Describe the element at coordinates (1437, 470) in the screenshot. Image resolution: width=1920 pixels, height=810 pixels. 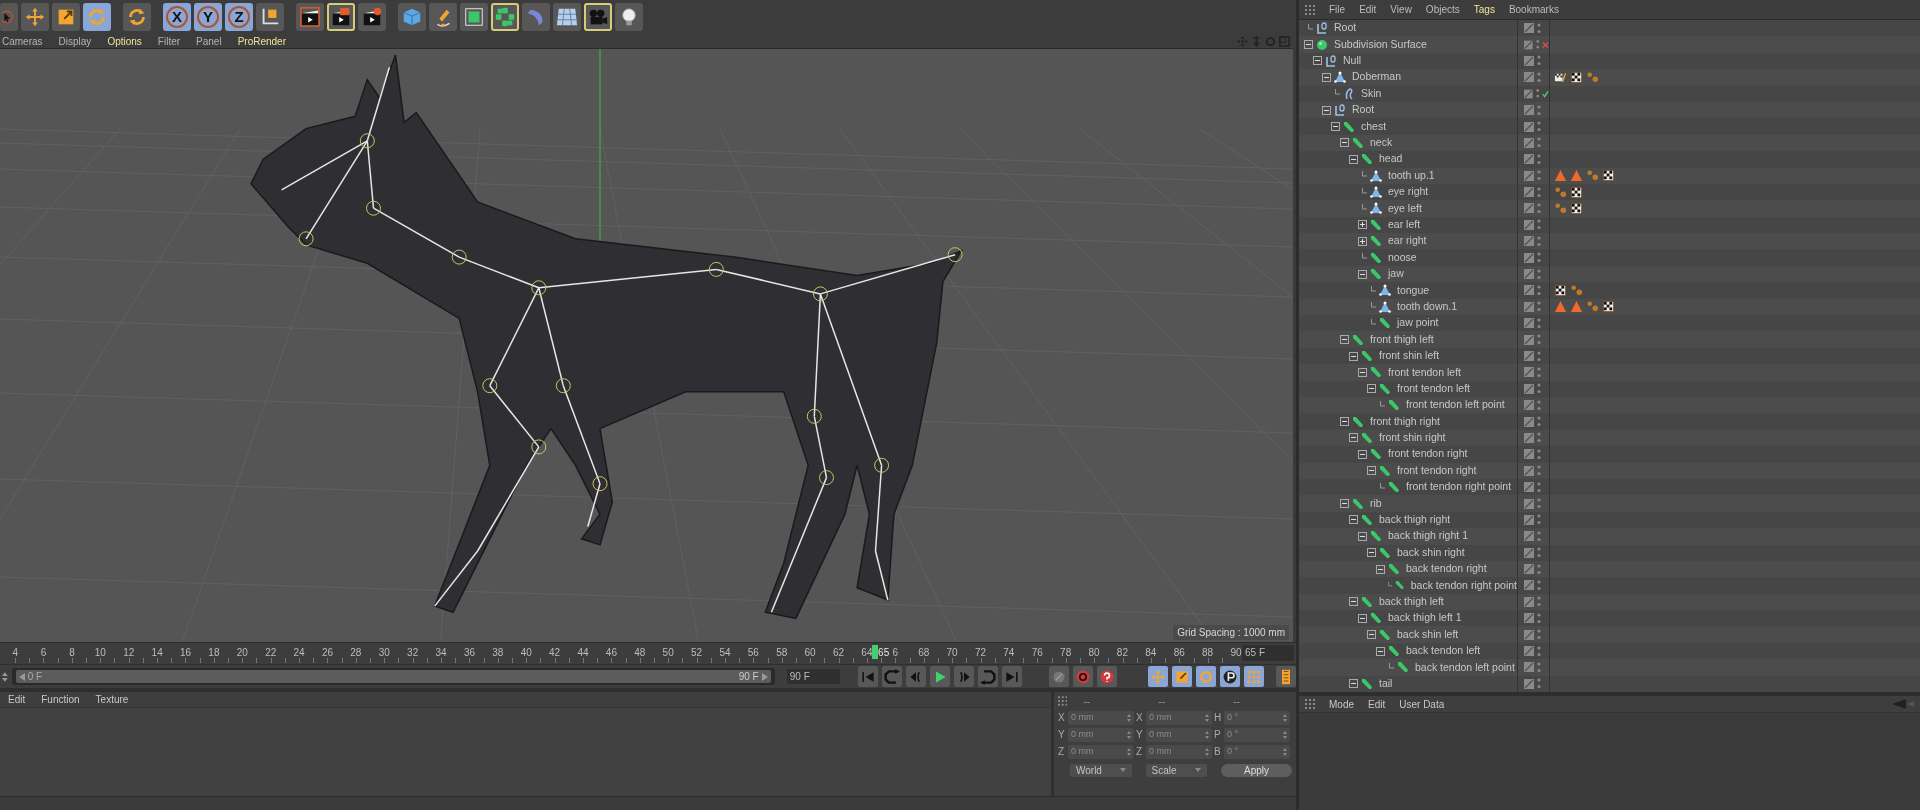
I see `object-name: front tendon right` at that location.